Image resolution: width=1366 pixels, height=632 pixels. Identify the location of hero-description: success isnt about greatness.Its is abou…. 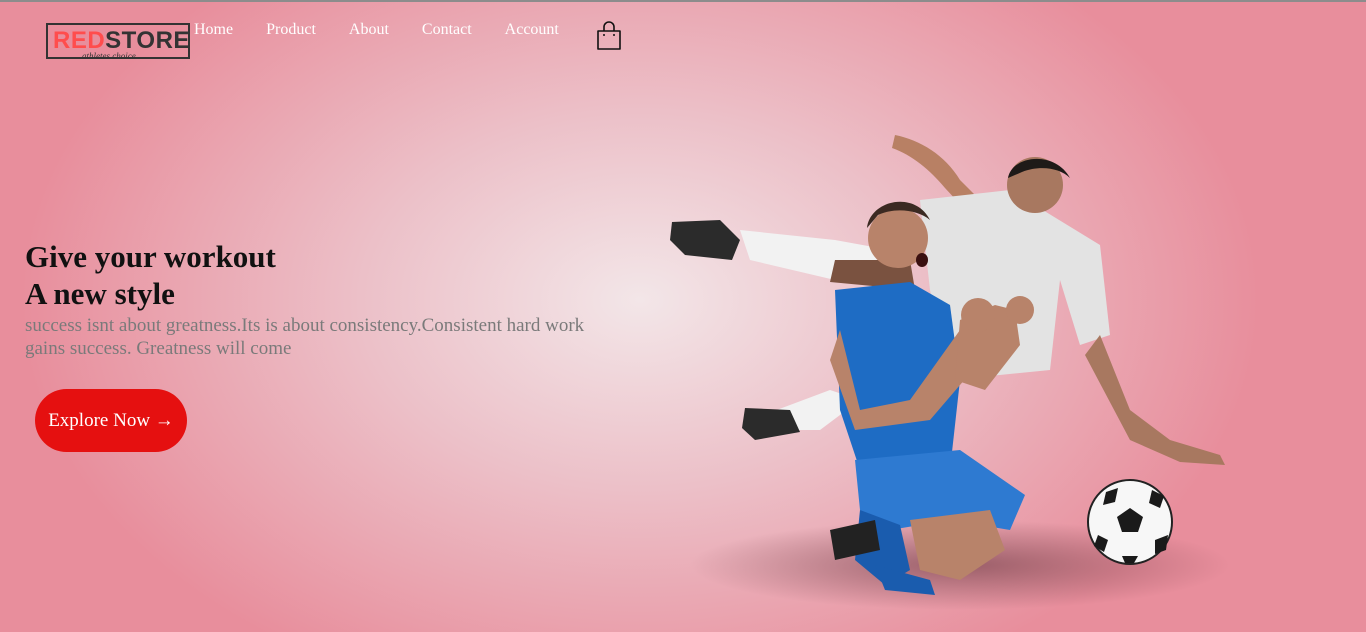
(305, 337).